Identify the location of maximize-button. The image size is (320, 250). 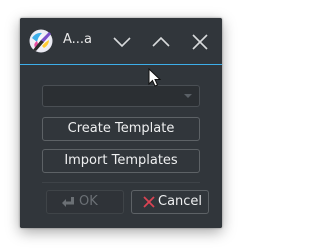
(161, 42).